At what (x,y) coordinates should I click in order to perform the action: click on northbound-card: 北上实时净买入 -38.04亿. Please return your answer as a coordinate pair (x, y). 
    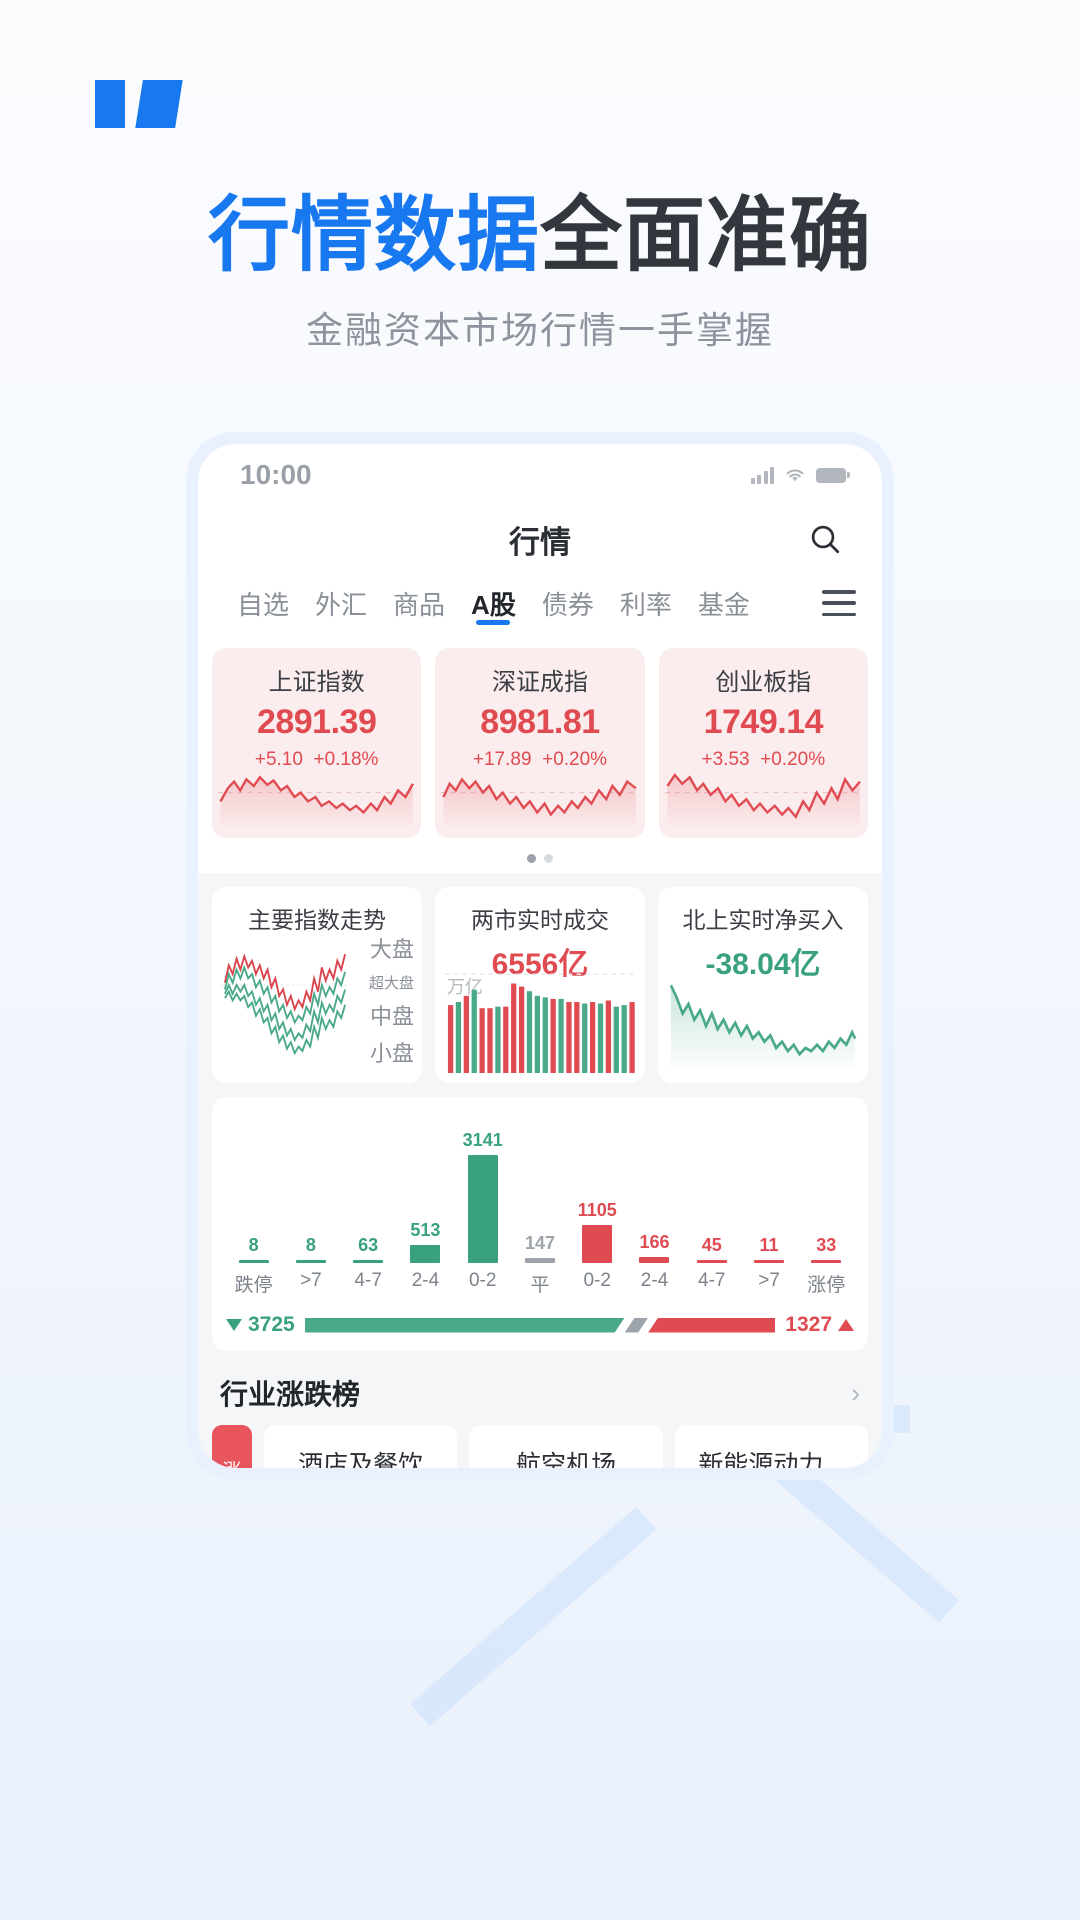
    Looking at the image, I should click on (763, 985).